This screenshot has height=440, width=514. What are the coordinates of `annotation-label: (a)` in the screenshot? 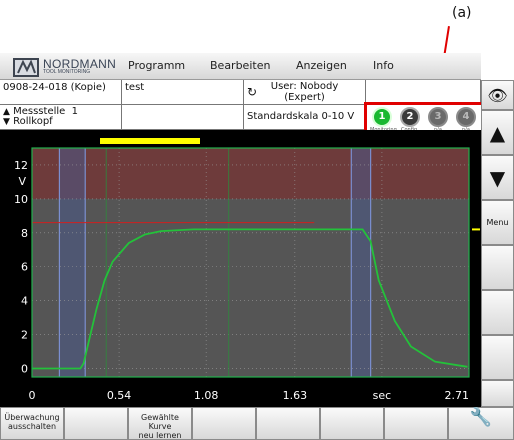 It's located at (462, 13).